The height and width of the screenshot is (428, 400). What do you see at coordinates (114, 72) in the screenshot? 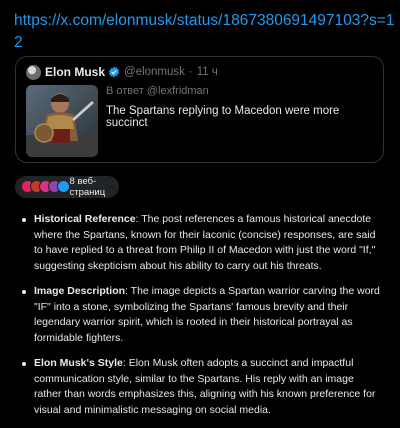
I see `verified-badge-icon` at bounding box center [114, 72].